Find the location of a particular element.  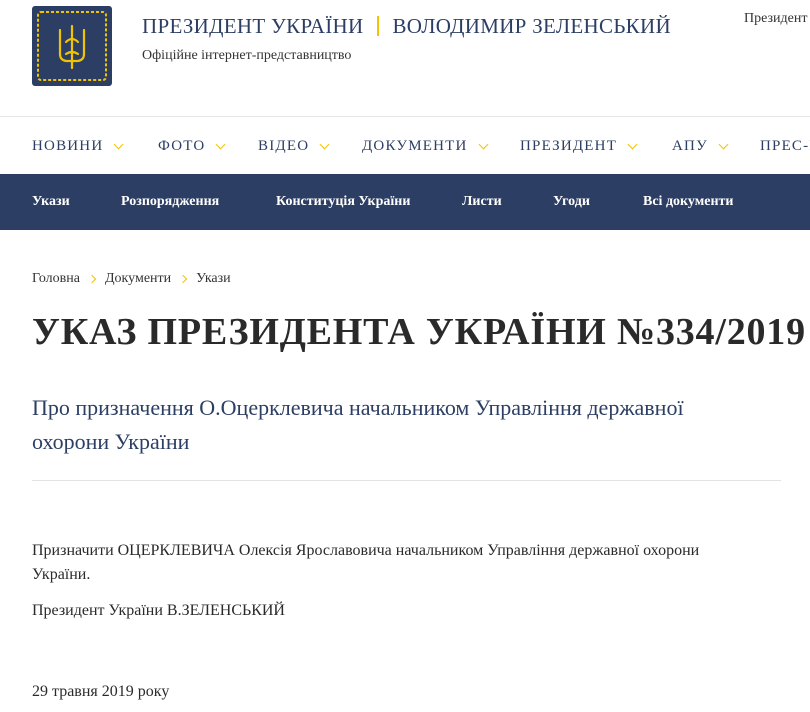

document-signature: Президент України В.ЗЕЛЕНСЬКИЙ is located at coordinates (158, 610).